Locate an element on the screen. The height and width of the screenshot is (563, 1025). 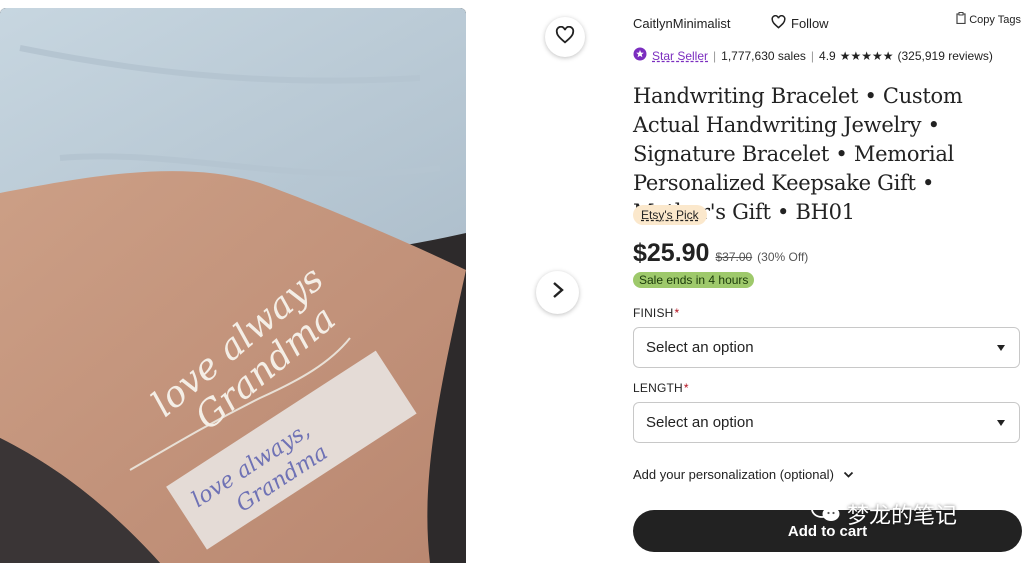
length-select: Select an option is located at coordinates (826, 422).